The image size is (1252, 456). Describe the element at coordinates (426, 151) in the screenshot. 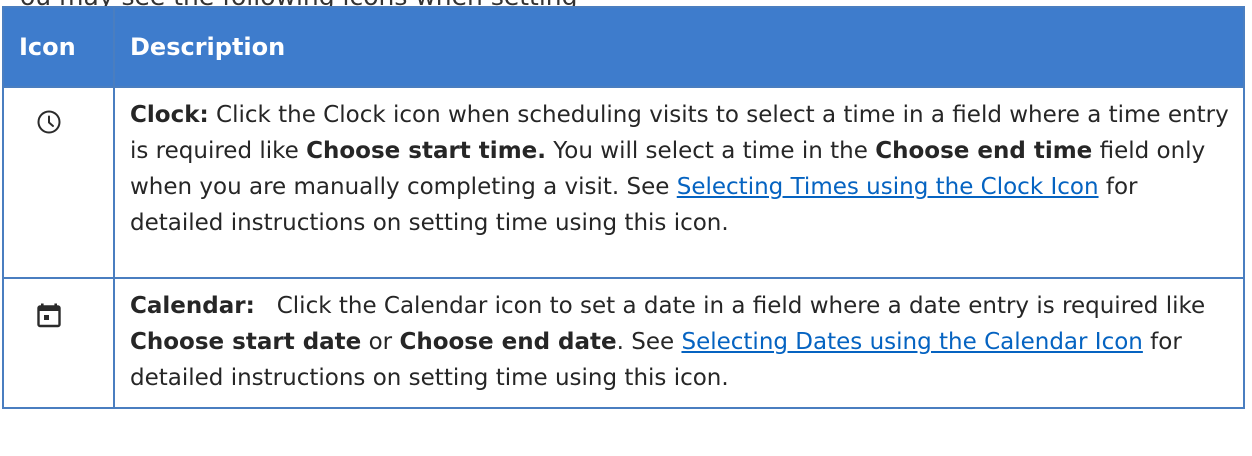

I see `bold-term: Choose start time.` at that location.